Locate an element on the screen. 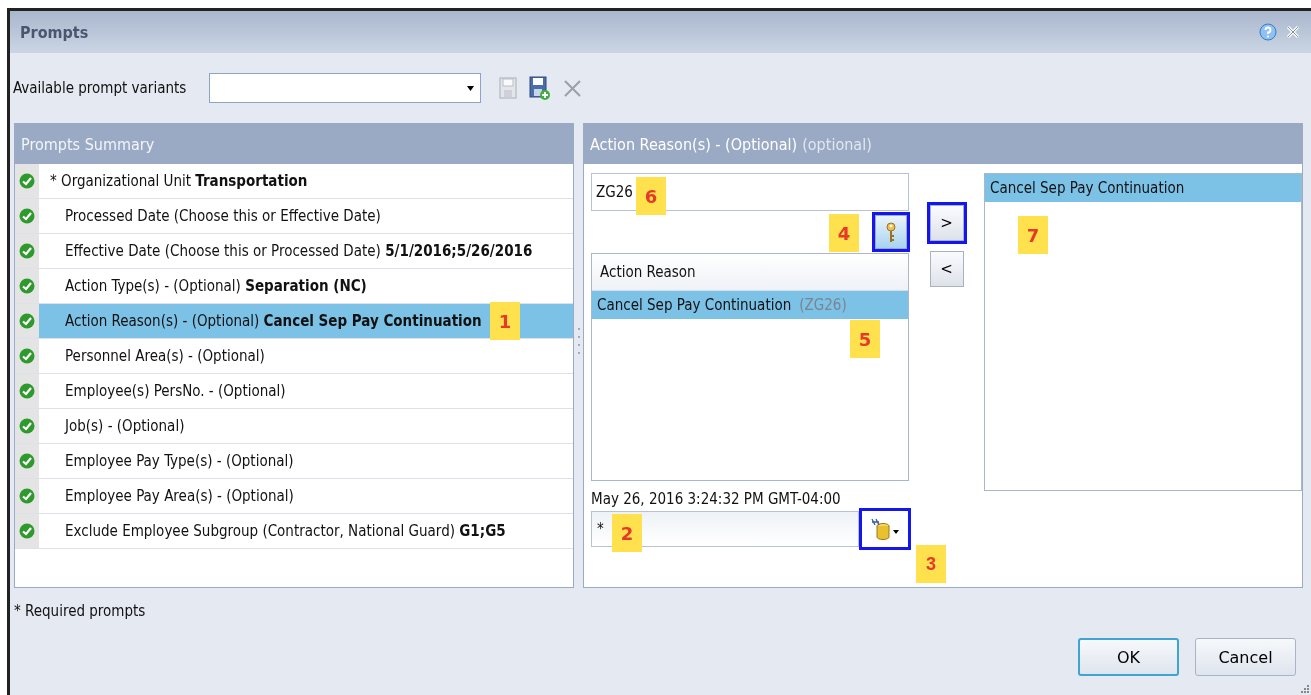 This screenshot has height=695, width=1311. dialog-button: OK is located at coordinates (1128, 657).